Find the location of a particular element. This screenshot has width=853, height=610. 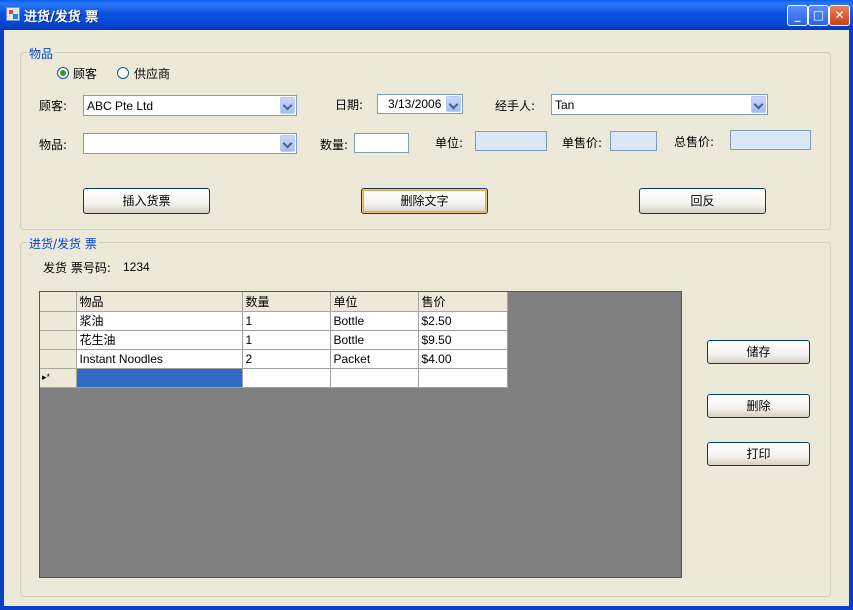

cell-price-new is located at coordinates (463, 378).